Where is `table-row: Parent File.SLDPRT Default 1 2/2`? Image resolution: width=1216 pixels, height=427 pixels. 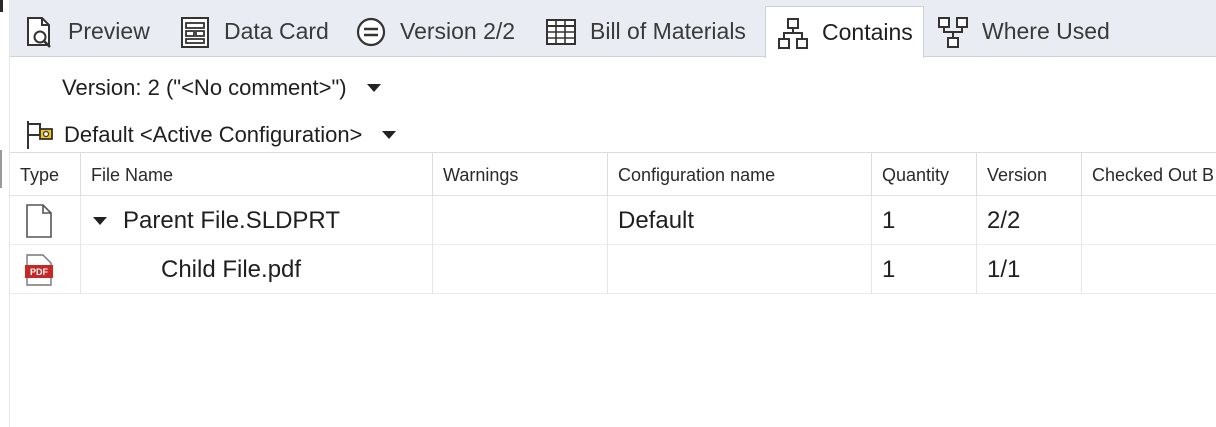 table-row: Parent File.SLDPRT Default 1 2/2 is located at coordinates (613, 220).